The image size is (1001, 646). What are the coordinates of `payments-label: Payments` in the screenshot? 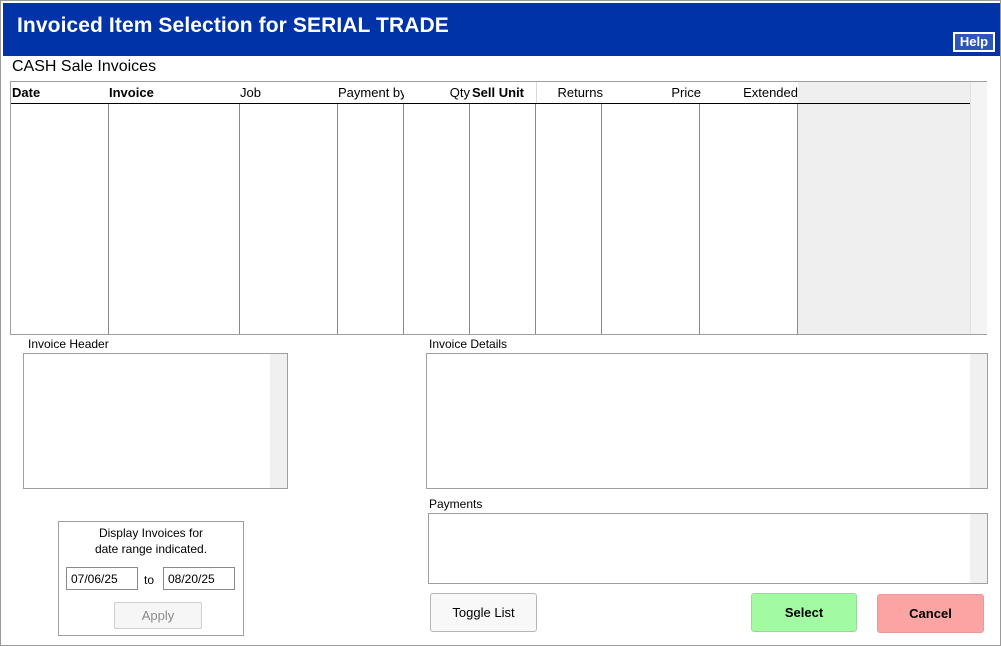 It's located at (456, 504).